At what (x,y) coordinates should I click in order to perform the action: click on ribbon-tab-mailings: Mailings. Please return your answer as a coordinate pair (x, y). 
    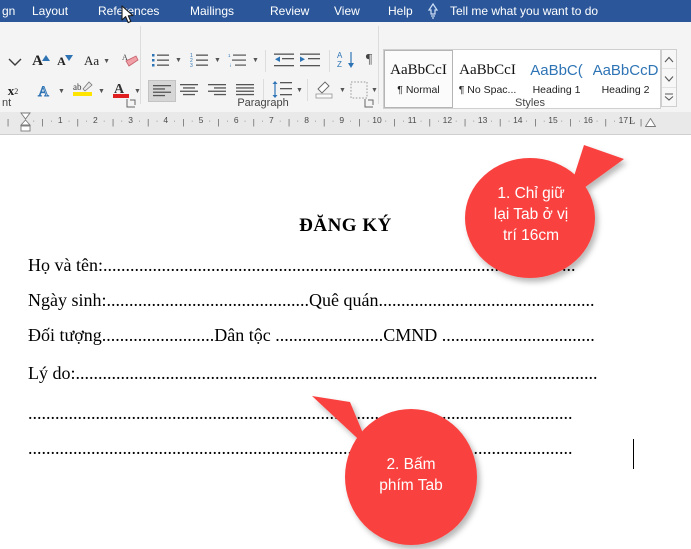
    Looking at the image, I should click on (212, 11).